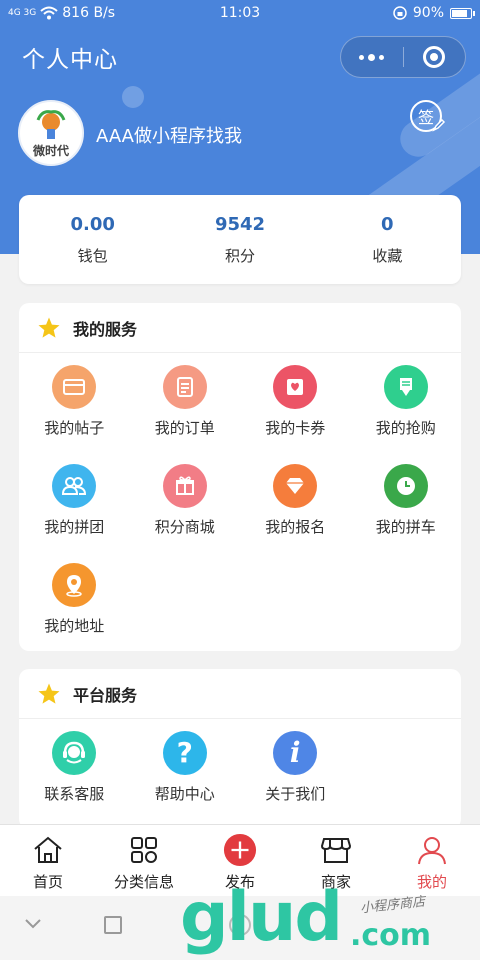 The height and width of the screenshot is (960, 480). I want to click on section-header: 平台服务, so click(240, 694).